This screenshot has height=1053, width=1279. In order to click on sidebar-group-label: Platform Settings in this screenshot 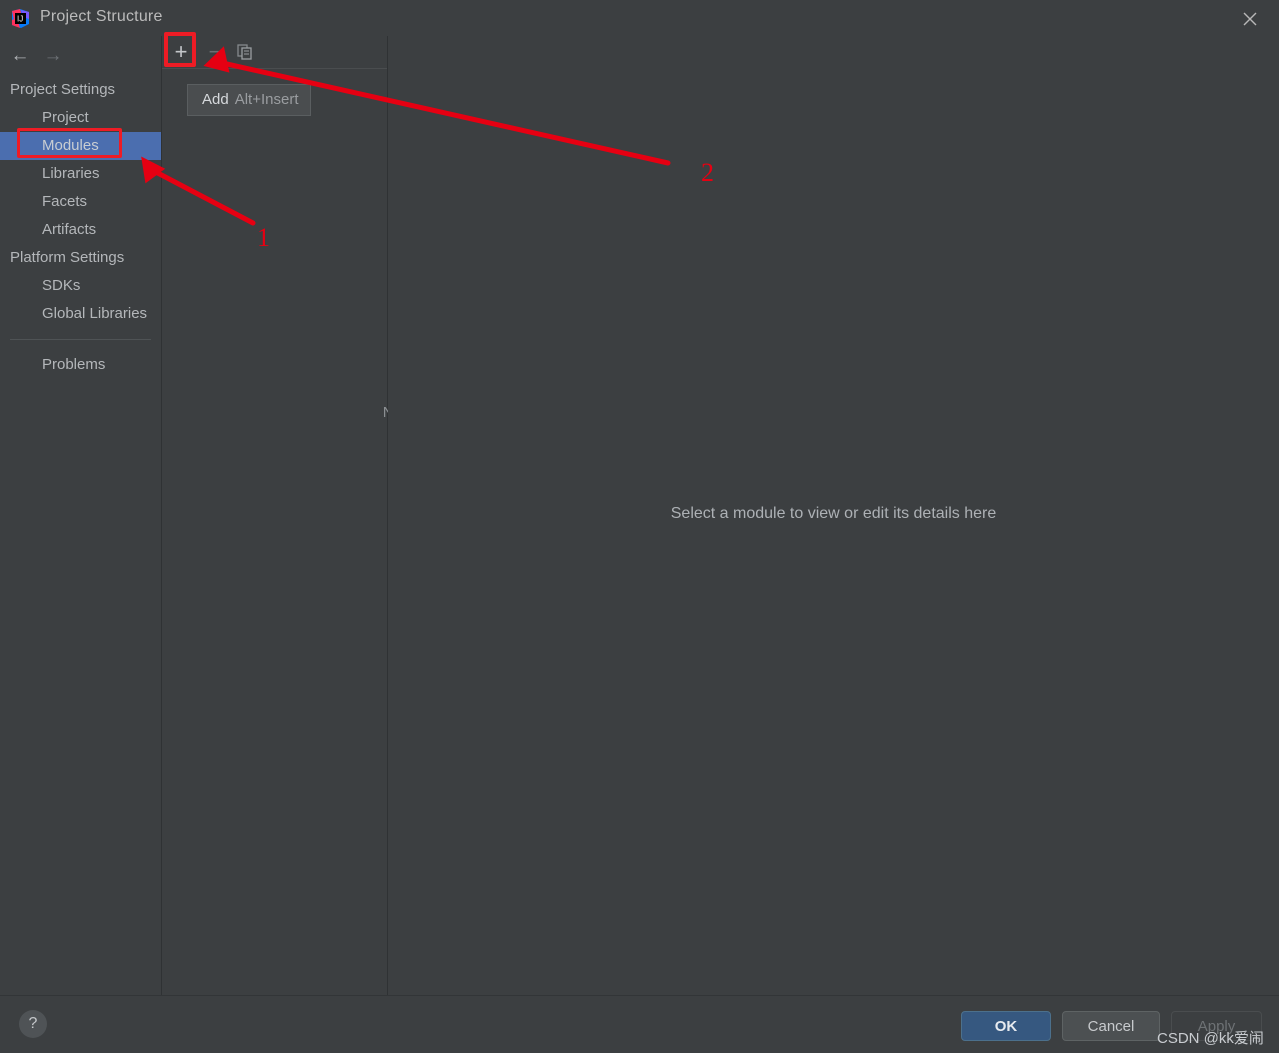, I will do `click(67, 257)`.